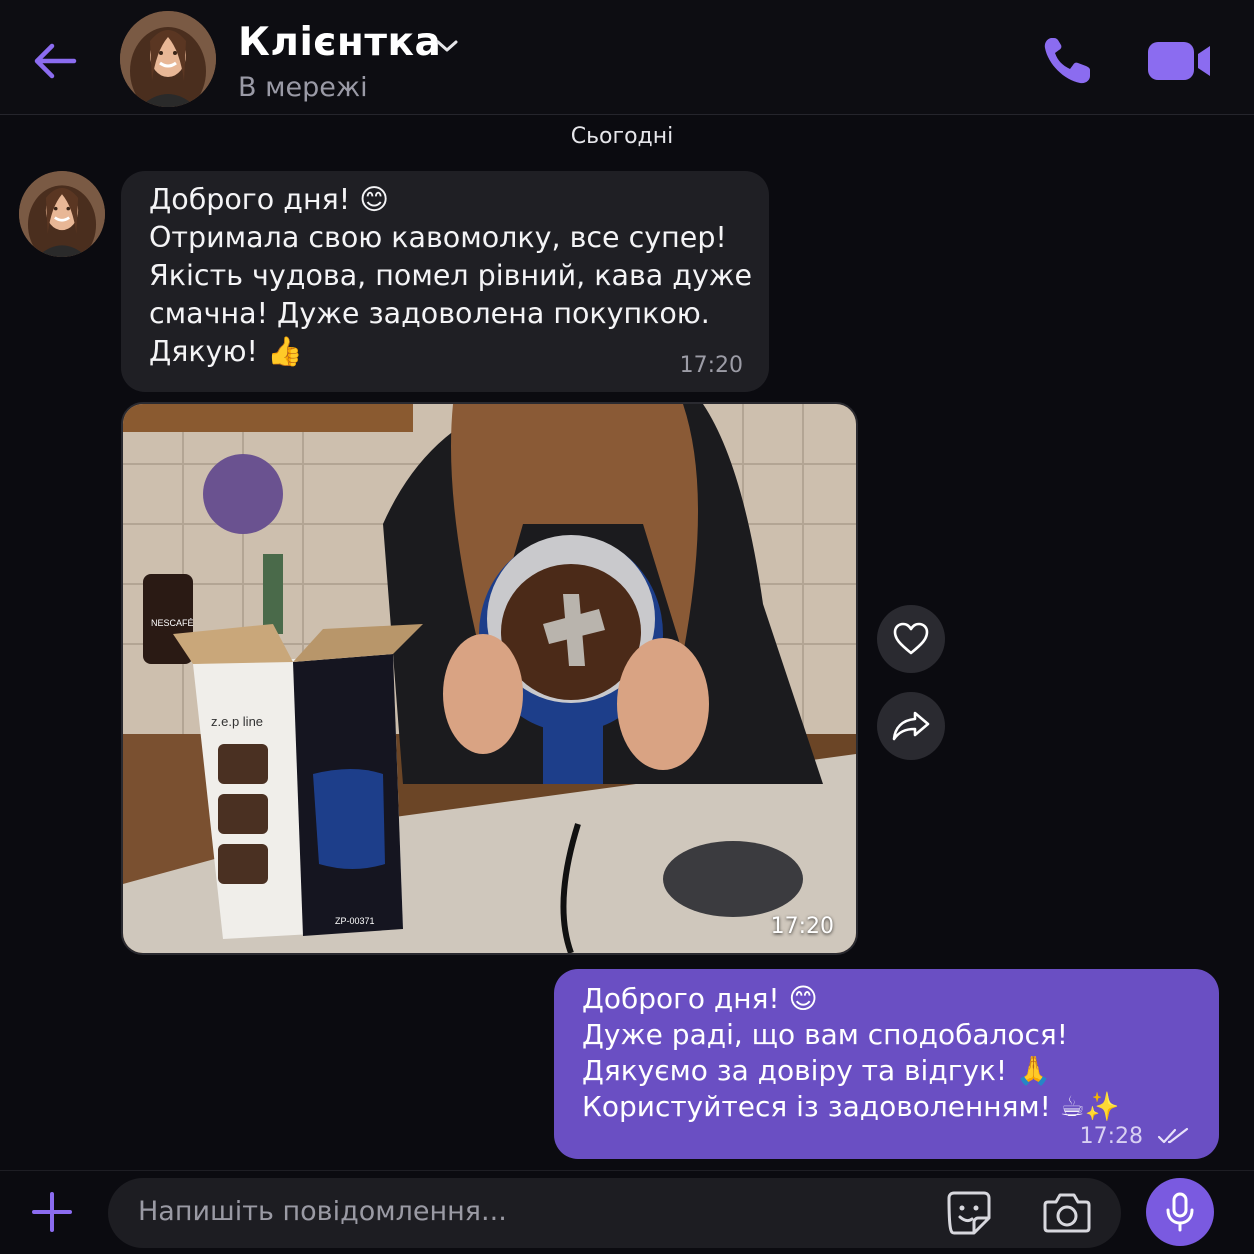  I want to click on call-button, so click(1067, 61).